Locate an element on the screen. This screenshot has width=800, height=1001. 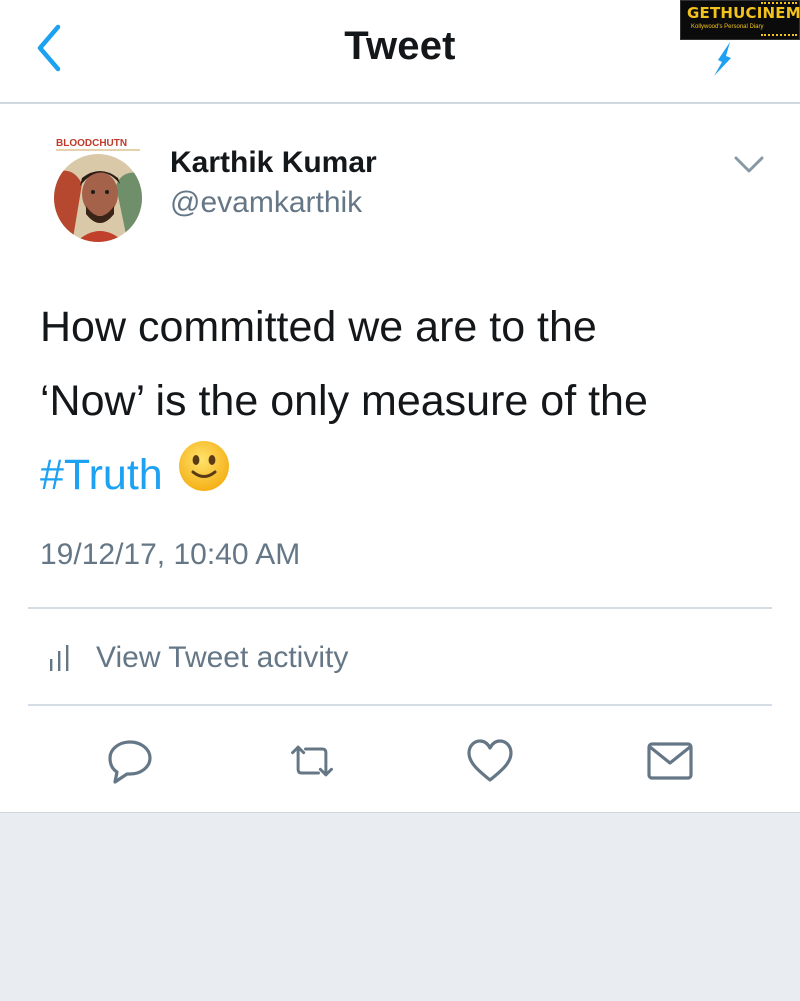
heart-icon is located at coordinates (490, 760).